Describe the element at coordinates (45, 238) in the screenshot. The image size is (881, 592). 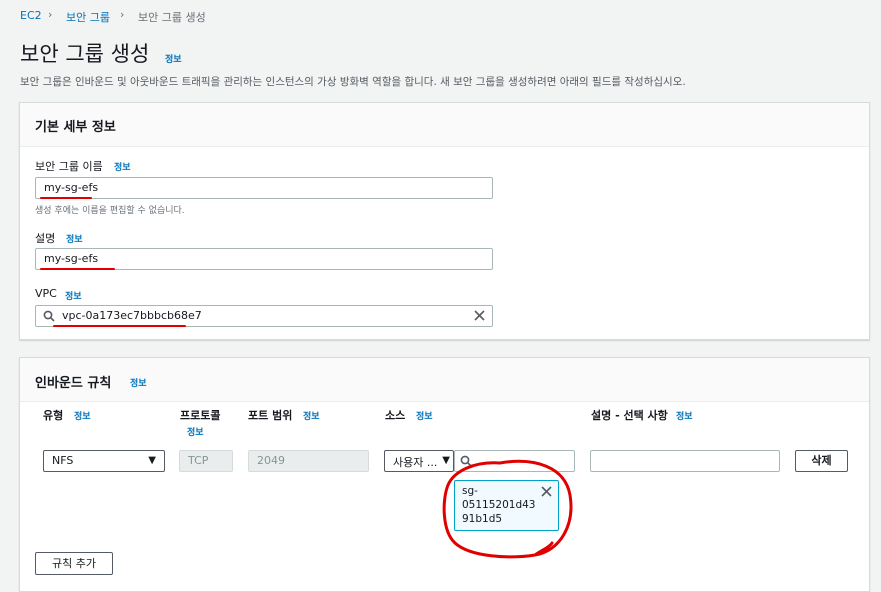
I see `description-label: 설명` at that location.